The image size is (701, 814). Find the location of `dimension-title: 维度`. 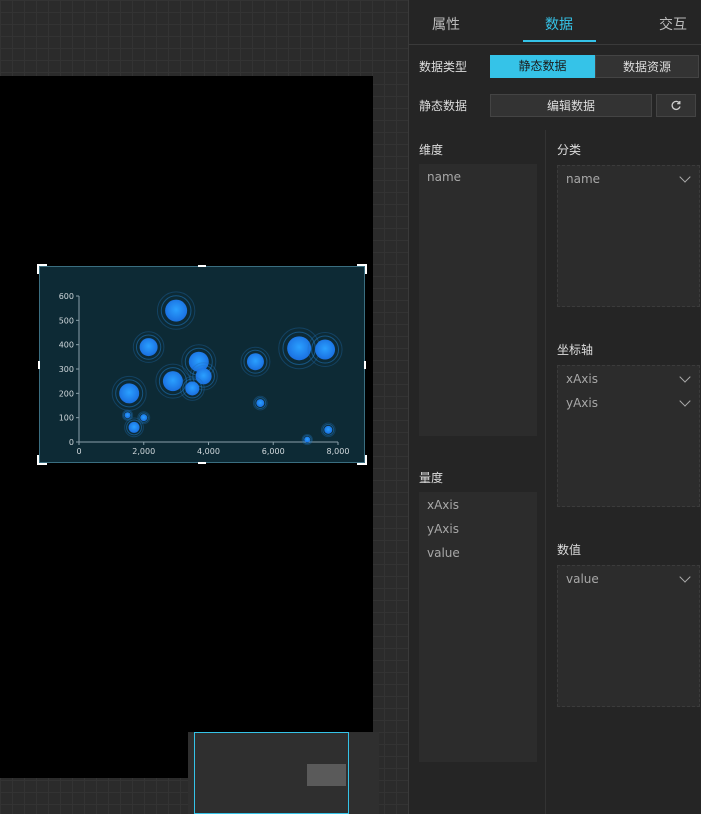

dimension-title: 维度 is located at coordinates (431, 150).